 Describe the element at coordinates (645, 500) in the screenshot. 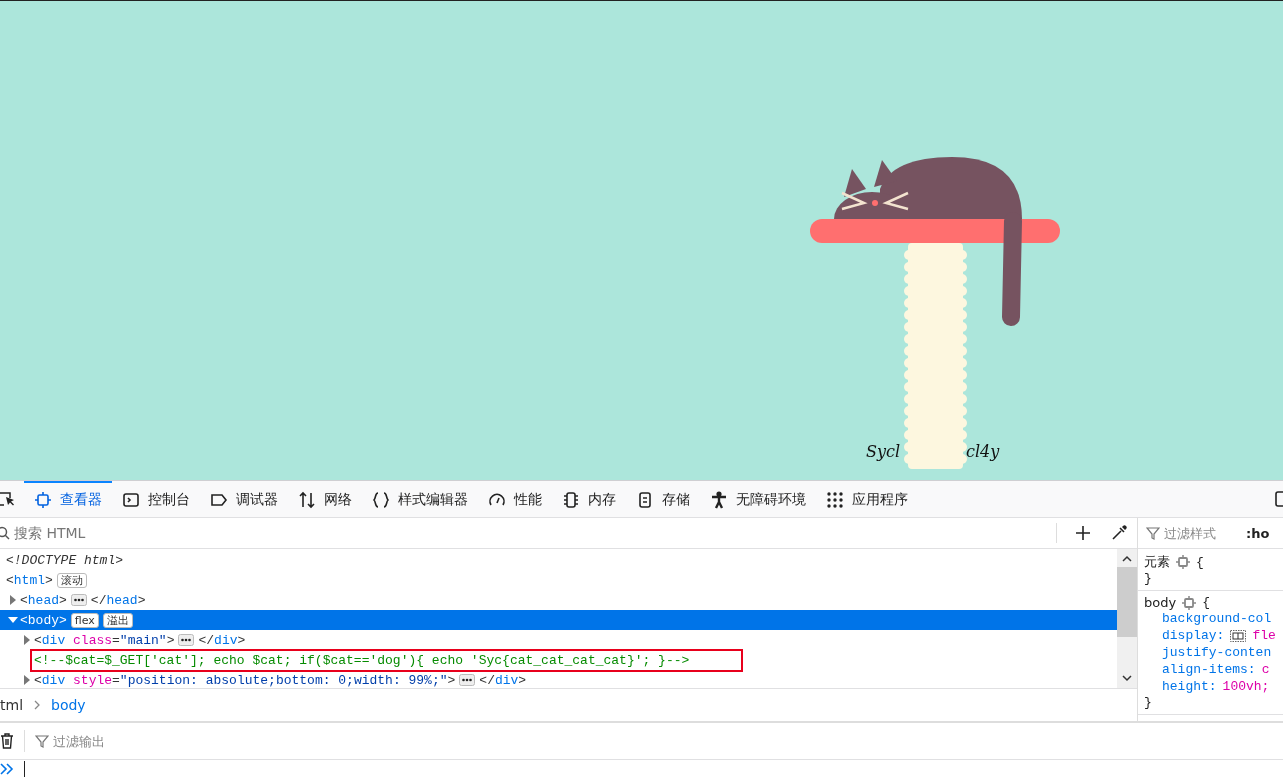

I see `storage-icon` at that location.